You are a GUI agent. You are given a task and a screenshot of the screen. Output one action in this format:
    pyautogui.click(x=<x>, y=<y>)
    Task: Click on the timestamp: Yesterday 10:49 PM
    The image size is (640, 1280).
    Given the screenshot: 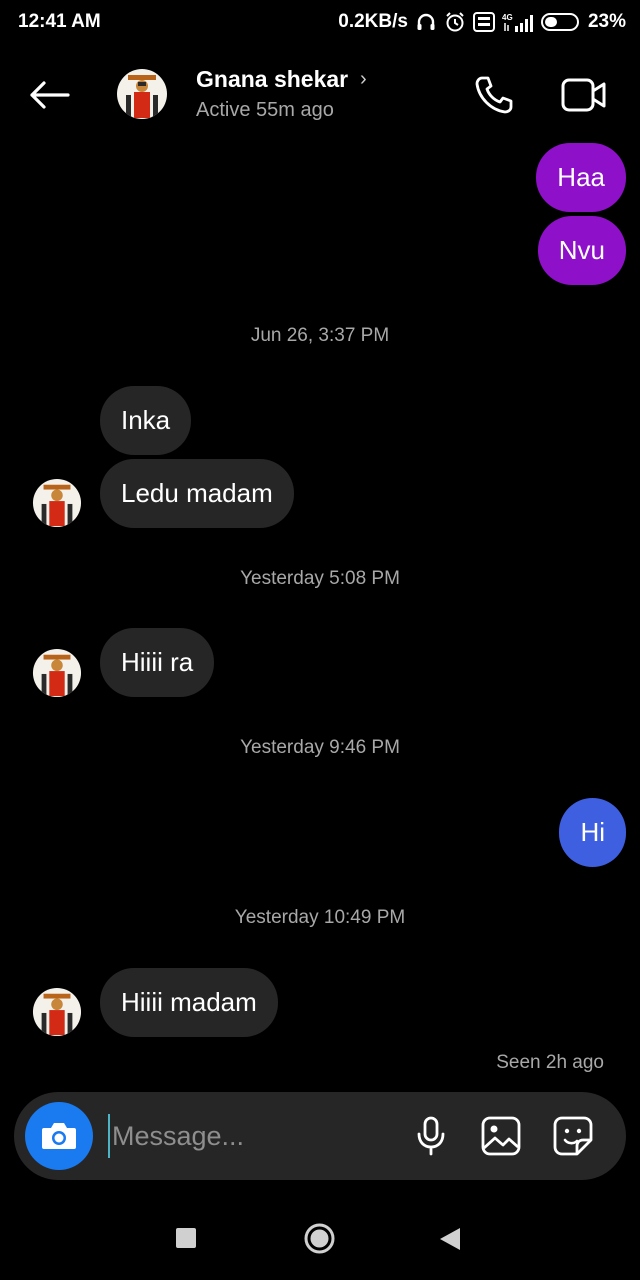 What is the action you would take?
    pyautogui.click(x=320, y=917)
    